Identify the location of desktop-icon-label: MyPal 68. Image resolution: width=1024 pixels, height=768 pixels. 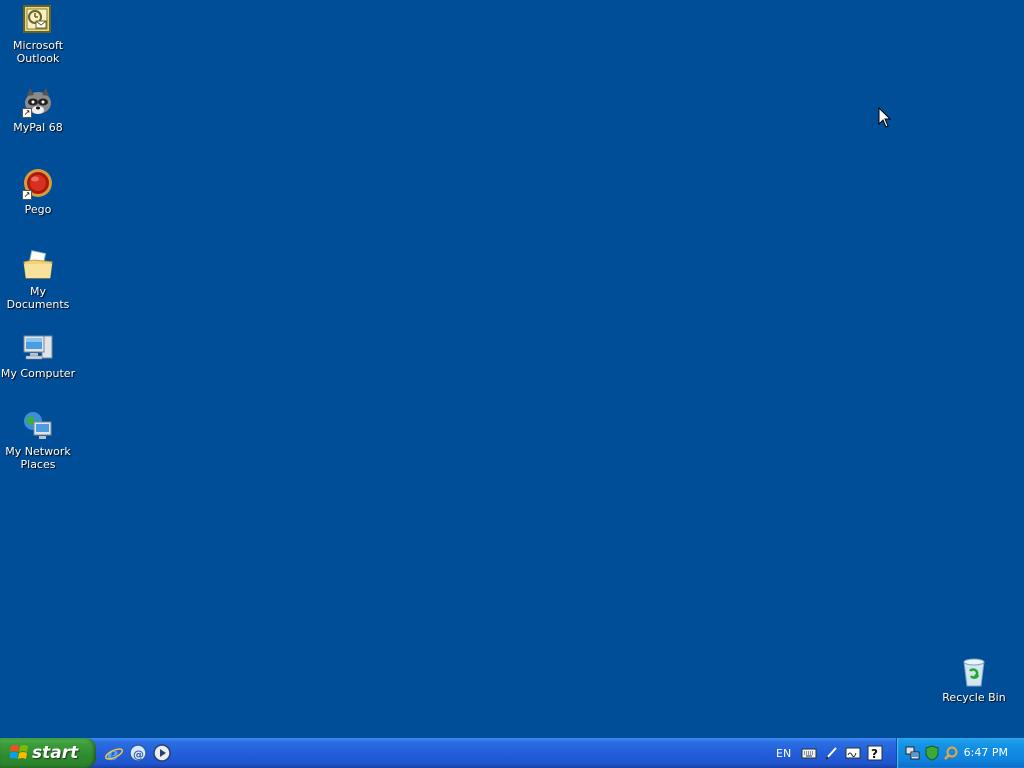
(38, 127).